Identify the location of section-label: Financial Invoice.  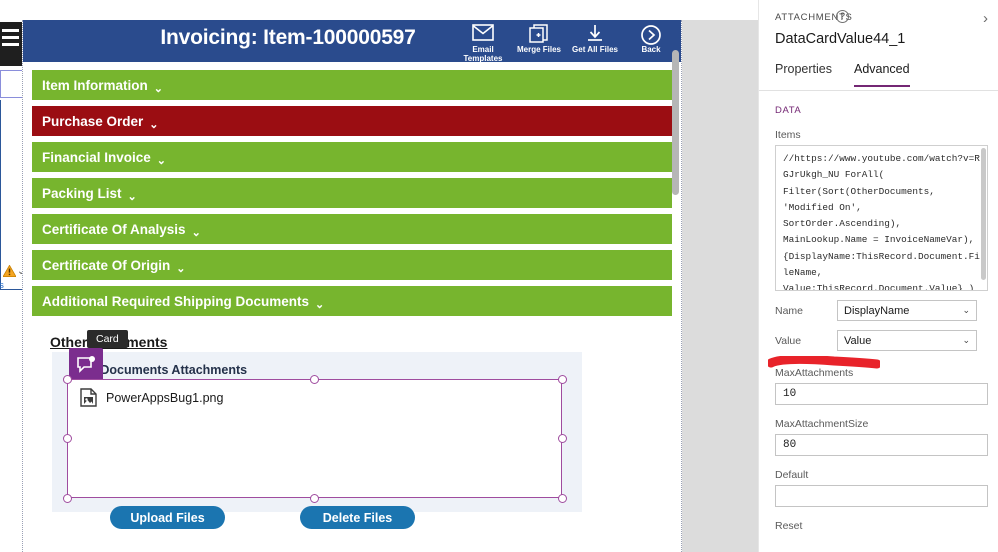
(96, 157).